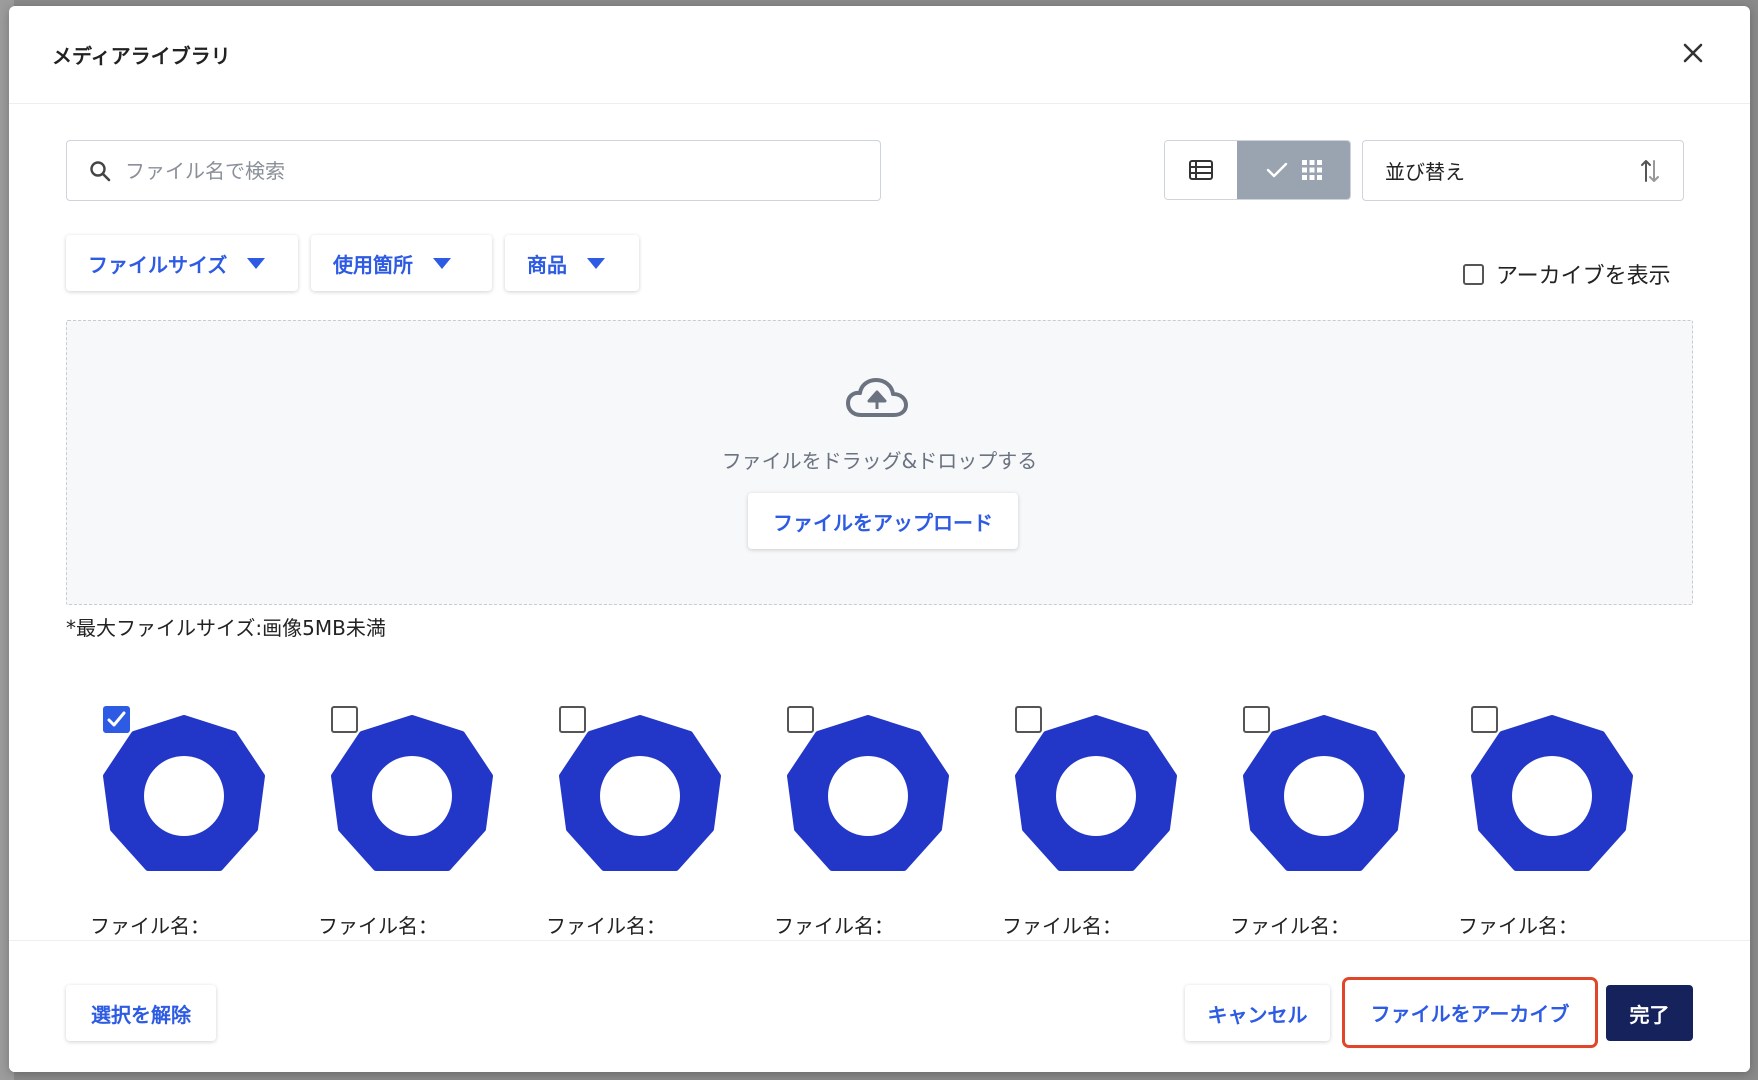 This screenshot has height=1080, width=1758. What do you see at coordinates (1650, 171) in the screenshot?
I see `sort-arrows-icon` at bounding box center [1650, 171].